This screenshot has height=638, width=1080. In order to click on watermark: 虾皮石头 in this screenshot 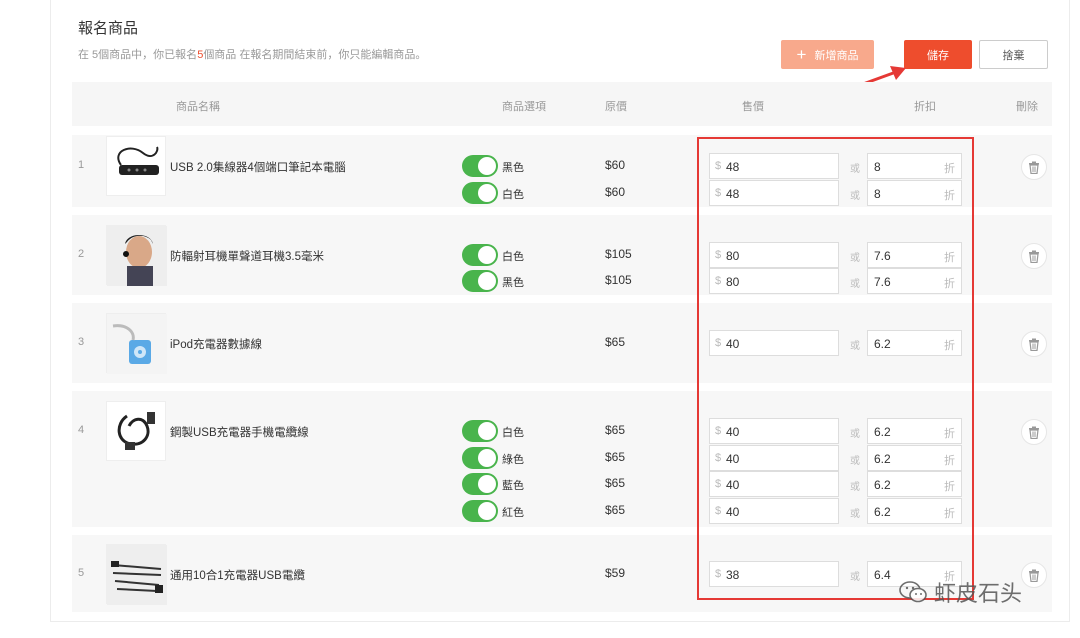, I will do `click(960, 592)`.